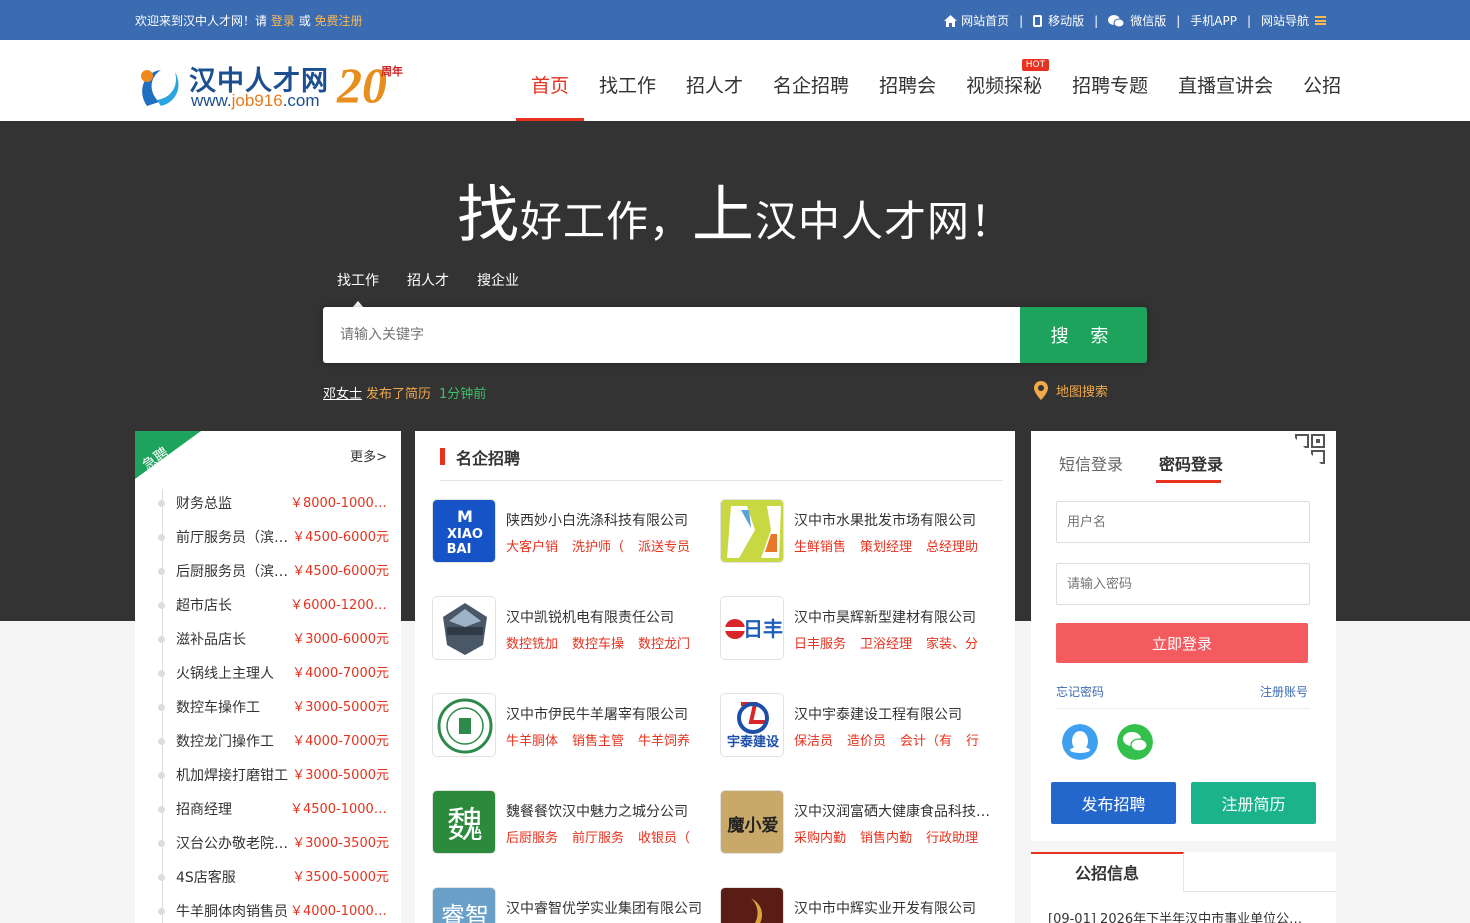 This screenshot has height=923, width=1470. Describe the element at coordinates (550, 80) in the screenshot. I see `nav-home: 首页` at that location.